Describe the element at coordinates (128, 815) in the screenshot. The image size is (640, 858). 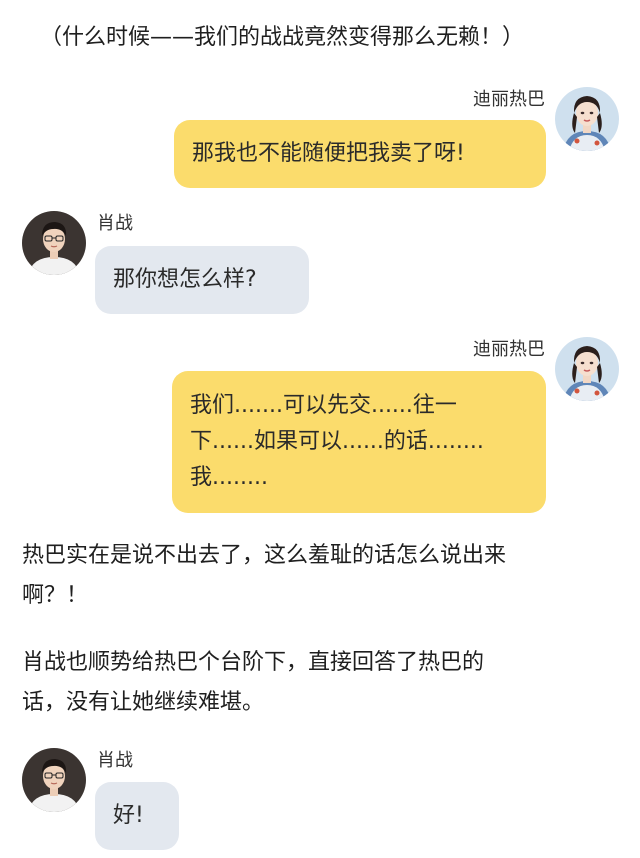
I see `message-text-4: 好!` at that location.